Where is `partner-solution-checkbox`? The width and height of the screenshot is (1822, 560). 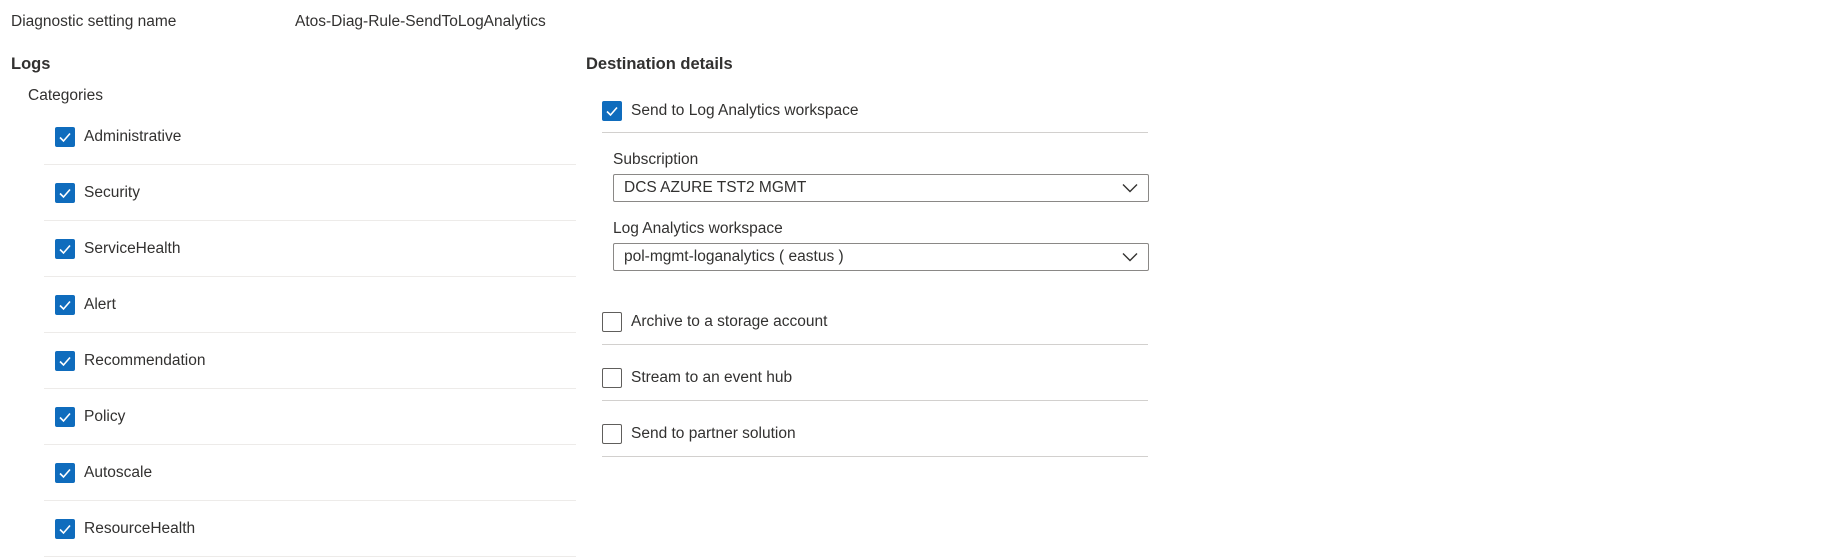
partner-solution-checkbox is located at coordinates (612, 434).